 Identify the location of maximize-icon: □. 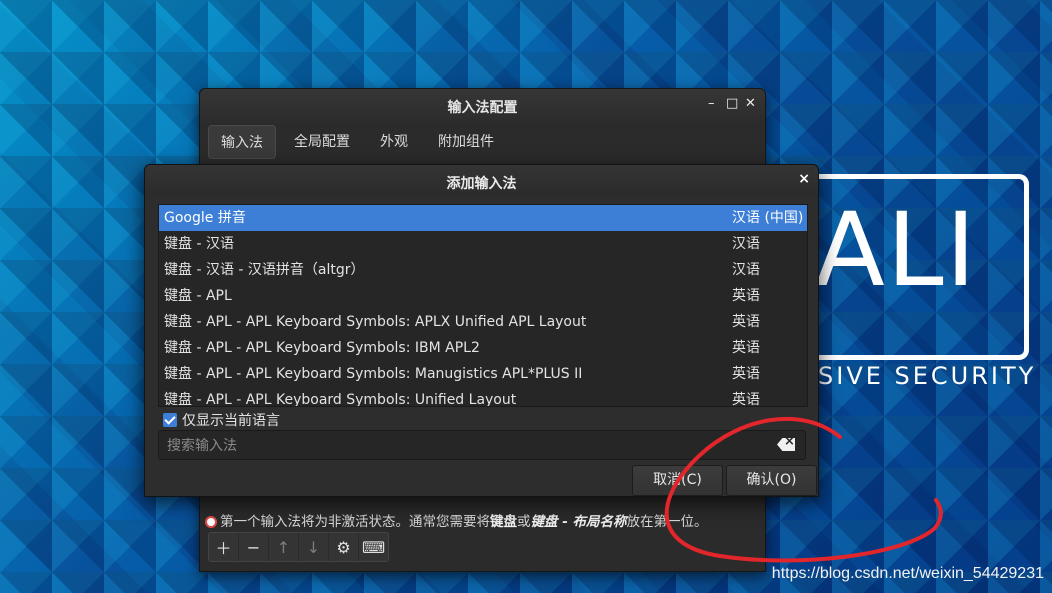
(732, 103).